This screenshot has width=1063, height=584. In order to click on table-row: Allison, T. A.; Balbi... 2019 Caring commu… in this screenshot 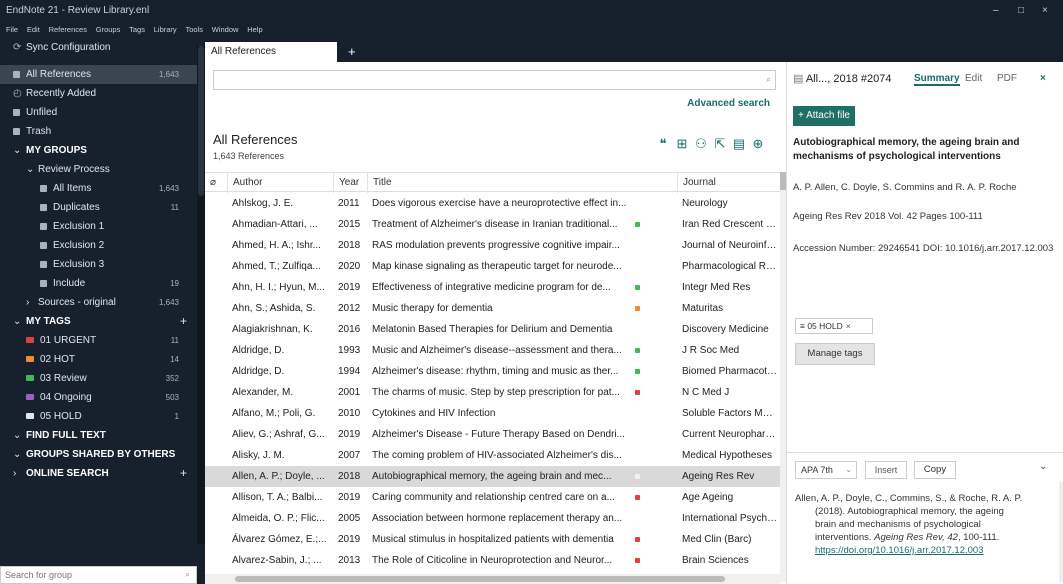, I will do `click(492, 497)`.